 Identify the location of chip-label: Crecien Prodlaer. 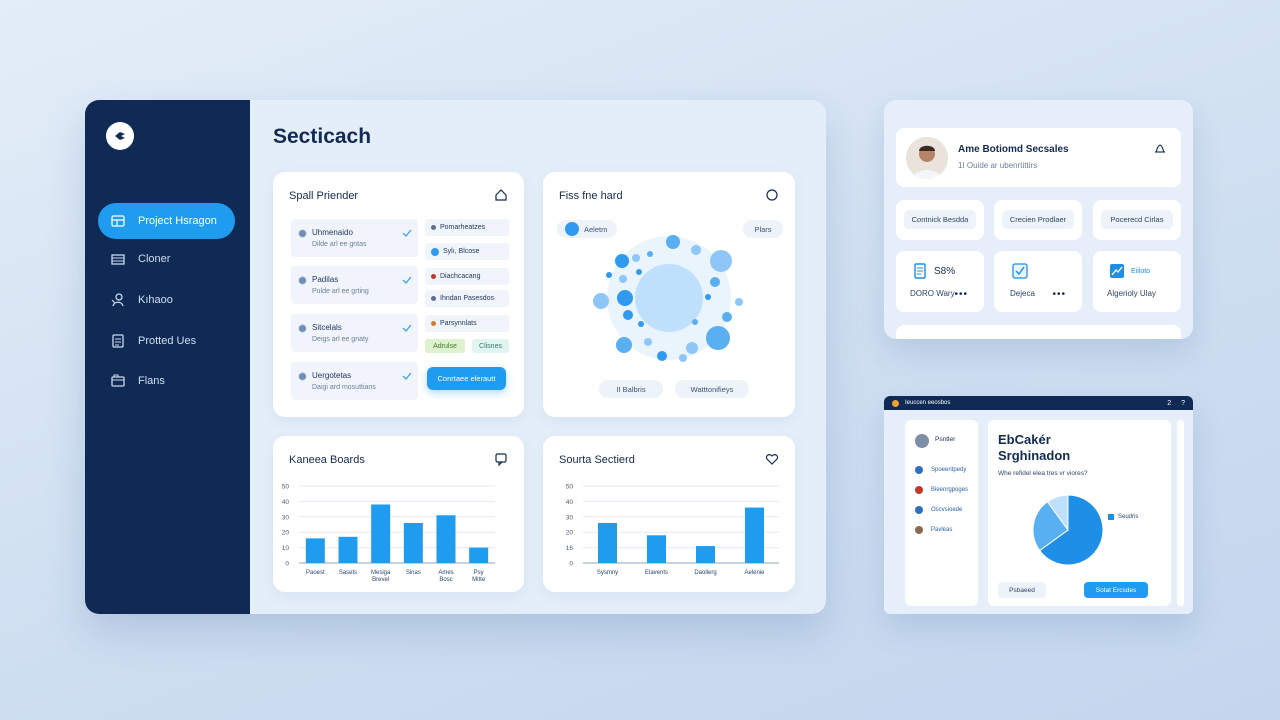
(1038, 219).